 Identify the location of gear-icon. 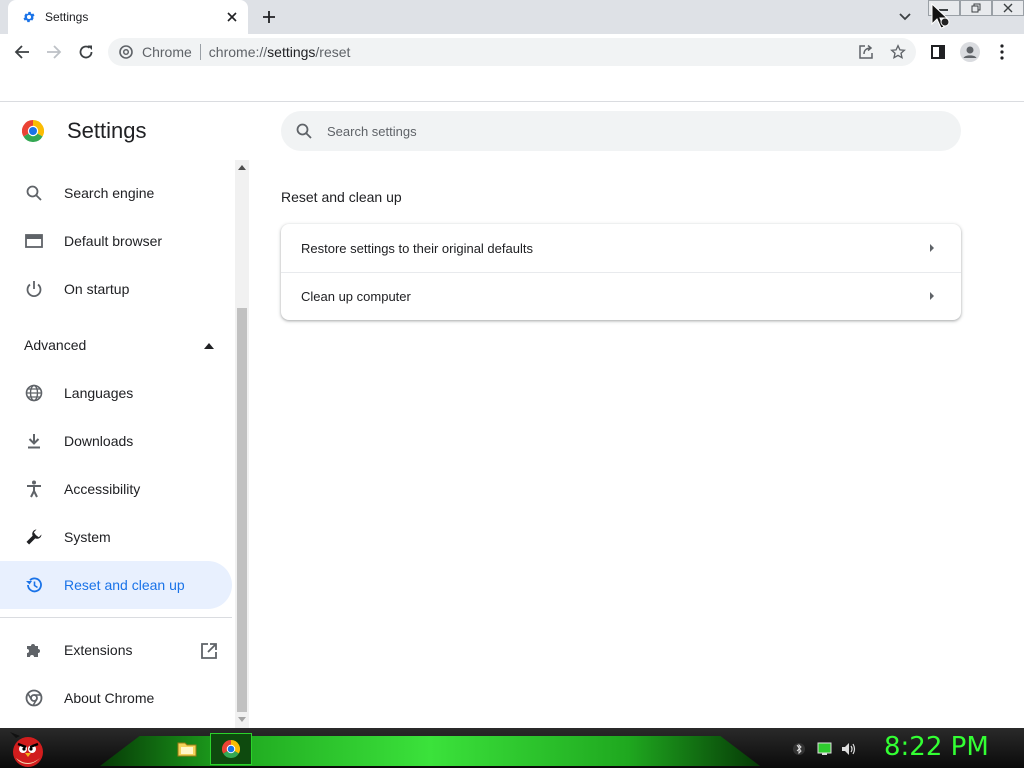
(29, 17).